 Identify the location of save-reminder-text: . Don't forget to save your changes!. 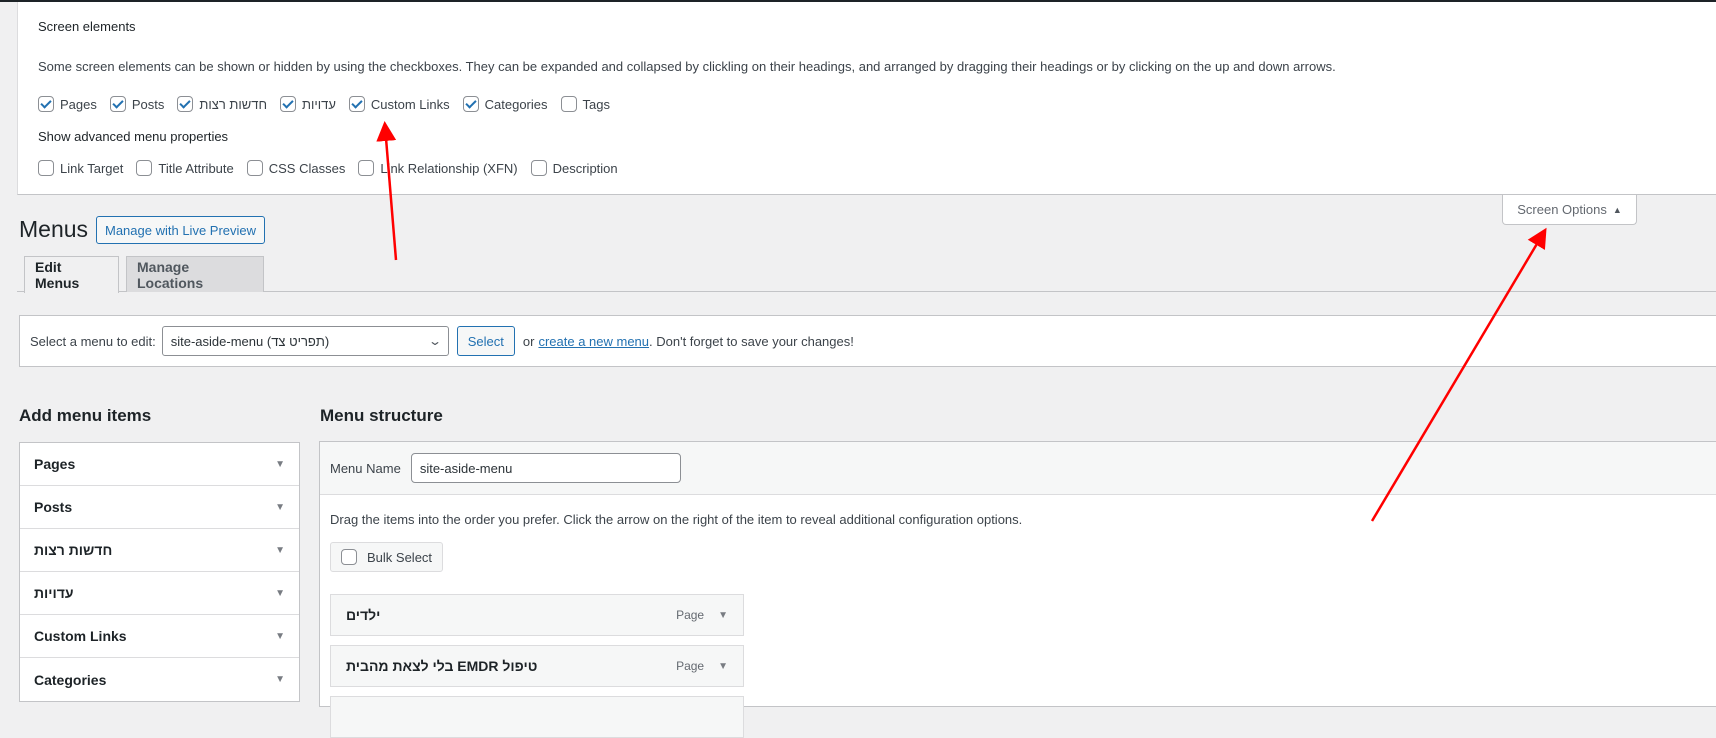
(751, 341).